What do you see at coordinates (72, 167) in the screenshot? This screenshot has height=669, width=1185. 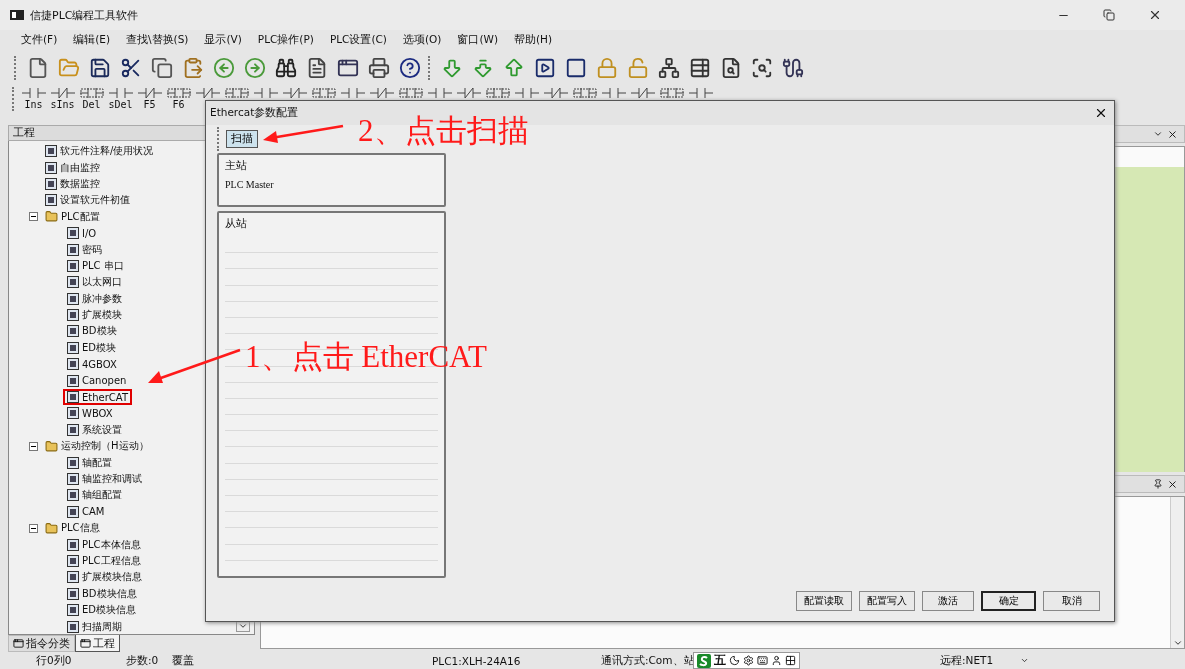 I see `tree-item: 自由监控` at bounding box center [72, 167].